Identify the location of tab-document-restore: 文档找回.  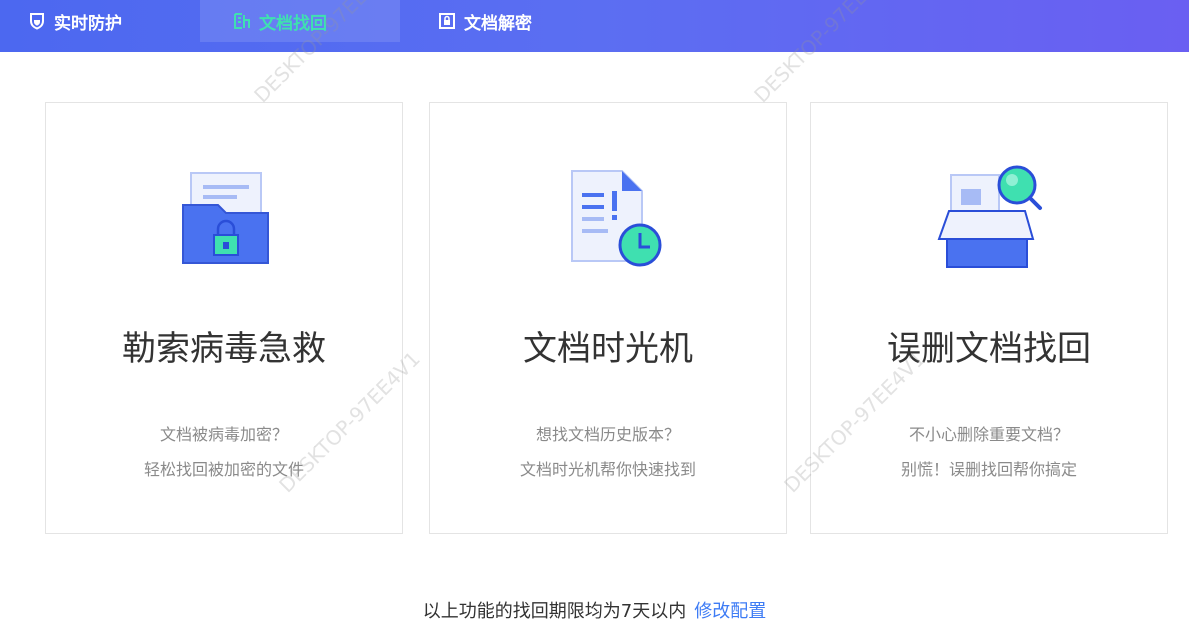
(300, 21).